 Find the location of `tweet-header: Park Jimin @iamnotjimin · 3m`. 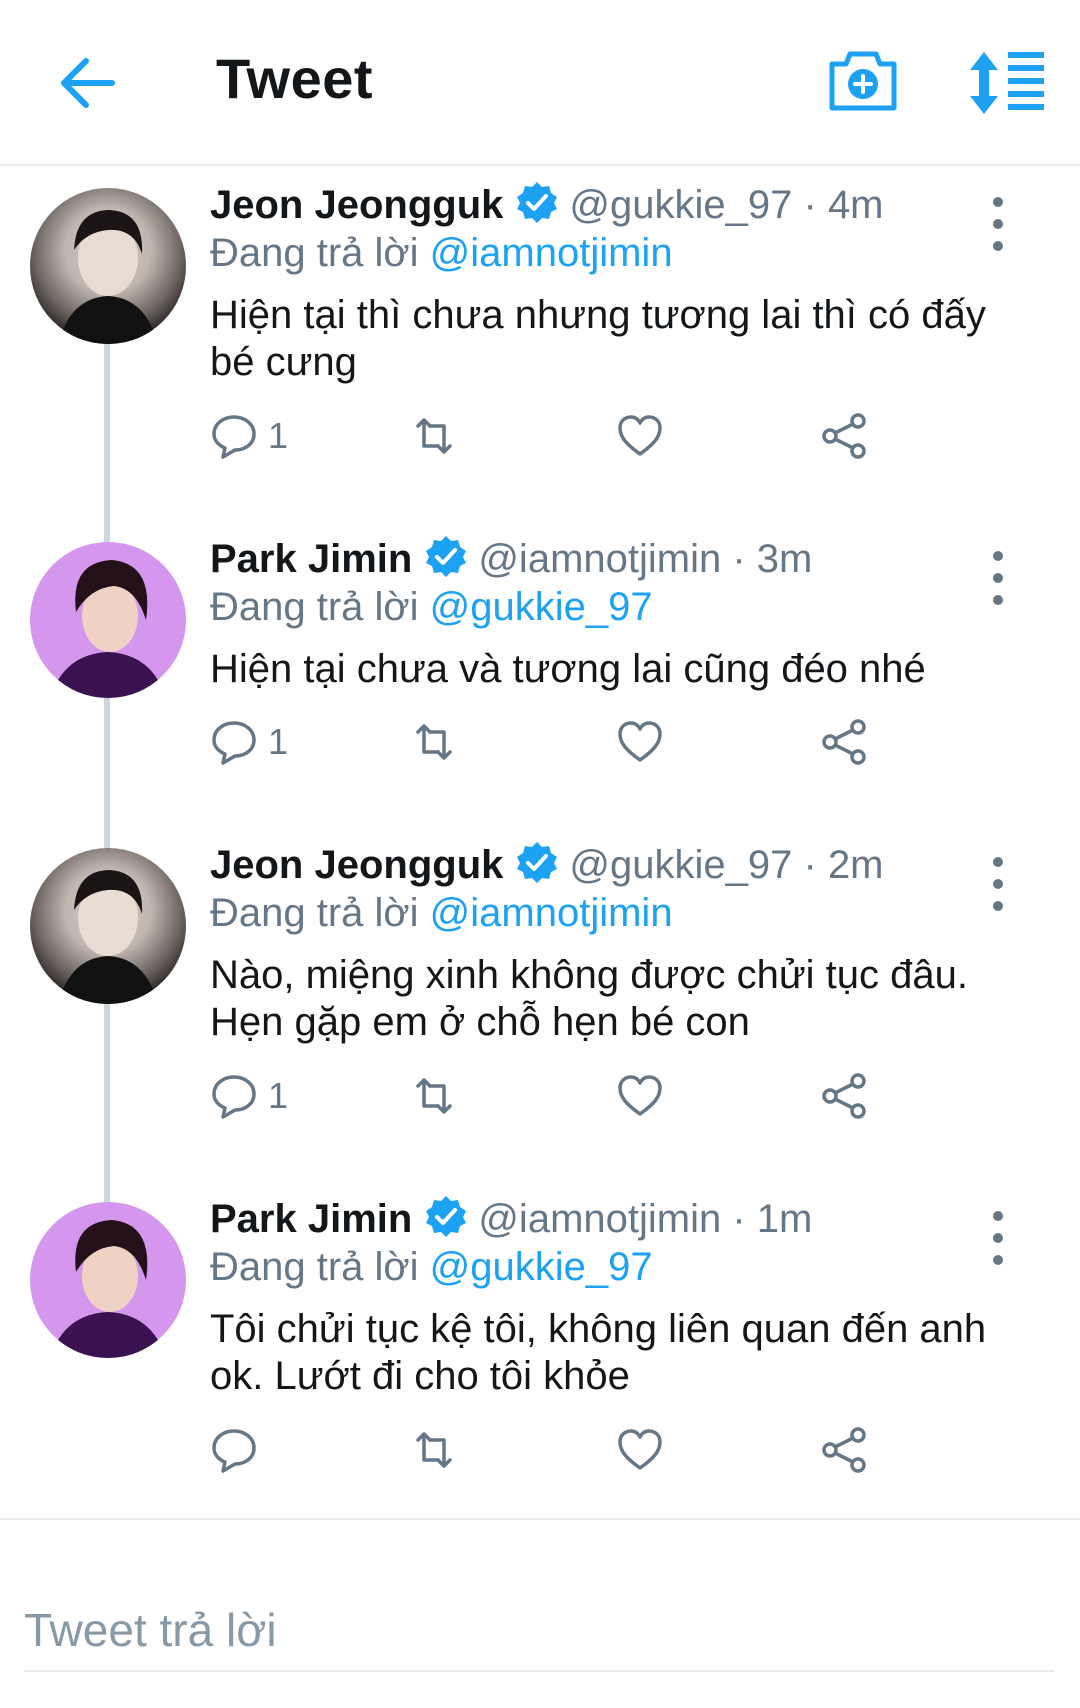

tweet-header: Park Jimin @iamnotjimin · 3m is located at coordinates (511, 559).